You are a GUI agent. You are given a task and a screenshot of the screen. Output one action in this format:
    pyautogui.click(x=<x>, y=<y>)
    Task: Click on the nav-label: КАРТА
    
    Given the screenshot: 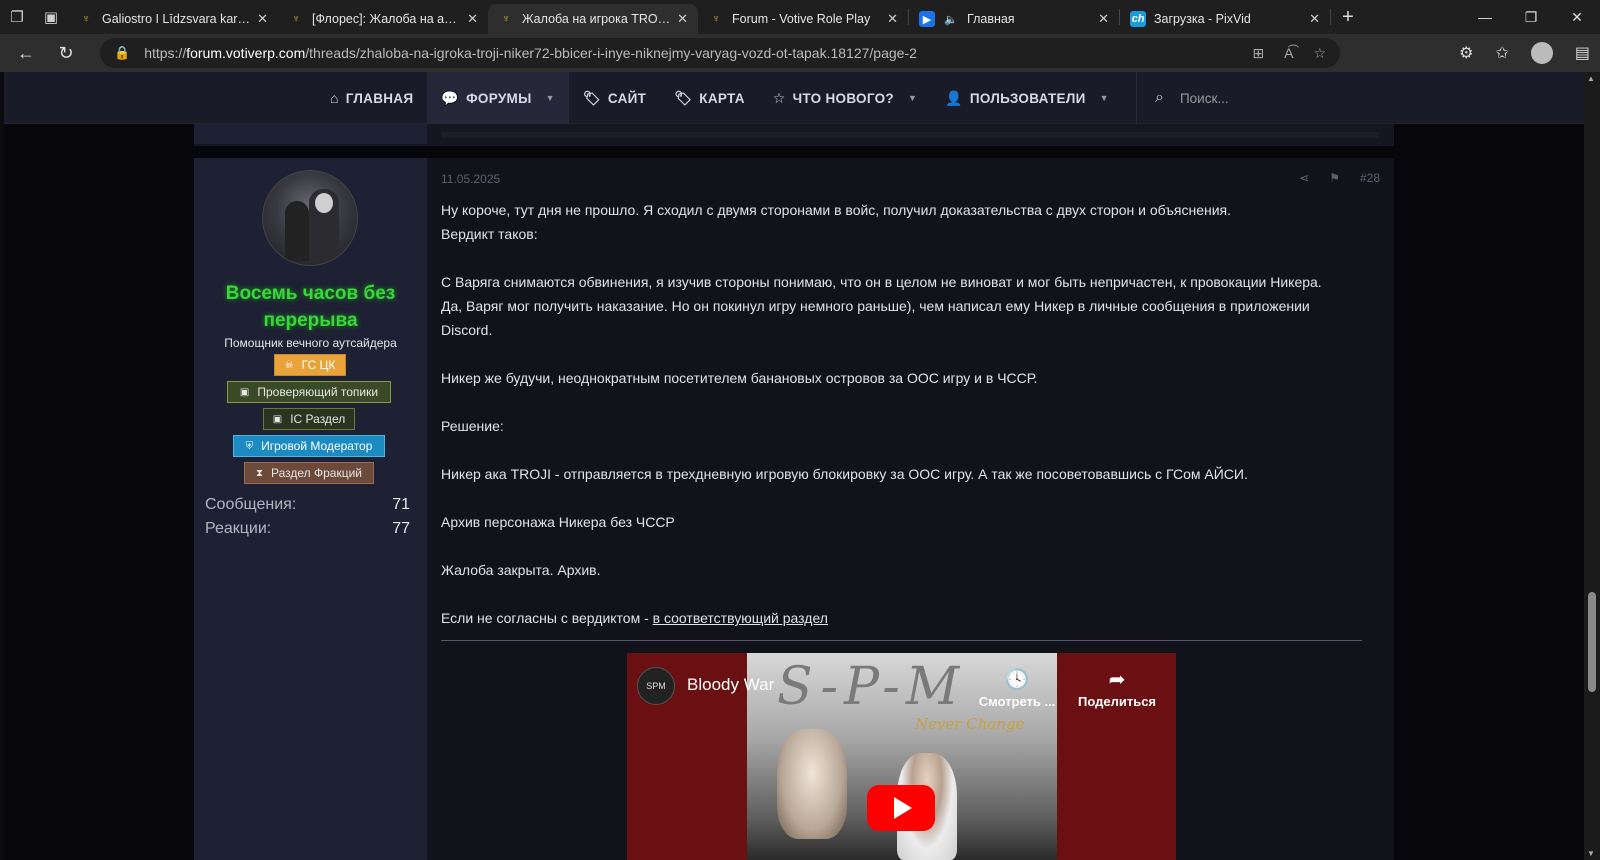 What is the action you would take?
    pyautogui.click(x=722, y=98)
    